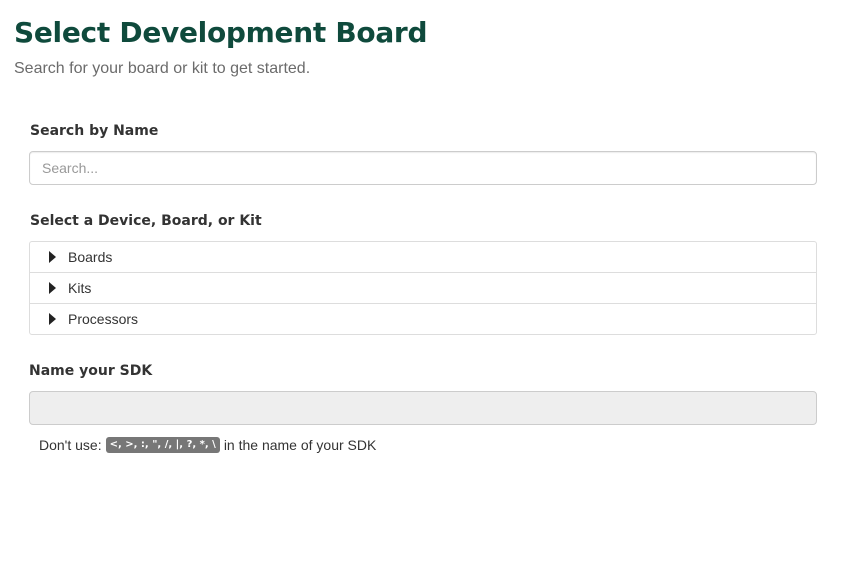 This screenshot has width=842, height=567. What do you see at coordinates (91, 371) in the screenshot?
I see `sdk-name-label: Name your SDK` at bounding box center [91, 371].